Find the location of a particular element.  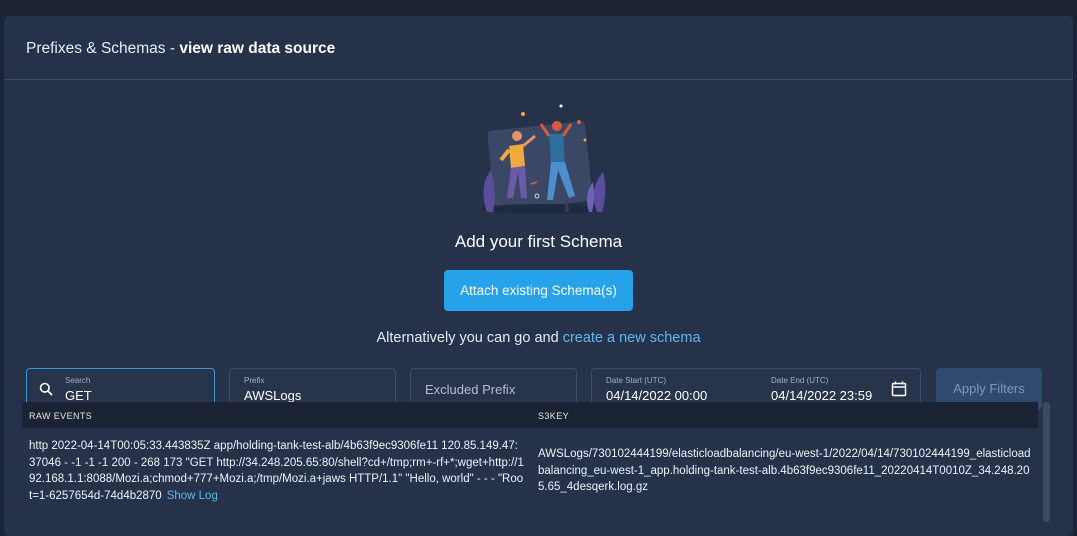

show-log-link: Show Log is located at coordinates (192, 496).